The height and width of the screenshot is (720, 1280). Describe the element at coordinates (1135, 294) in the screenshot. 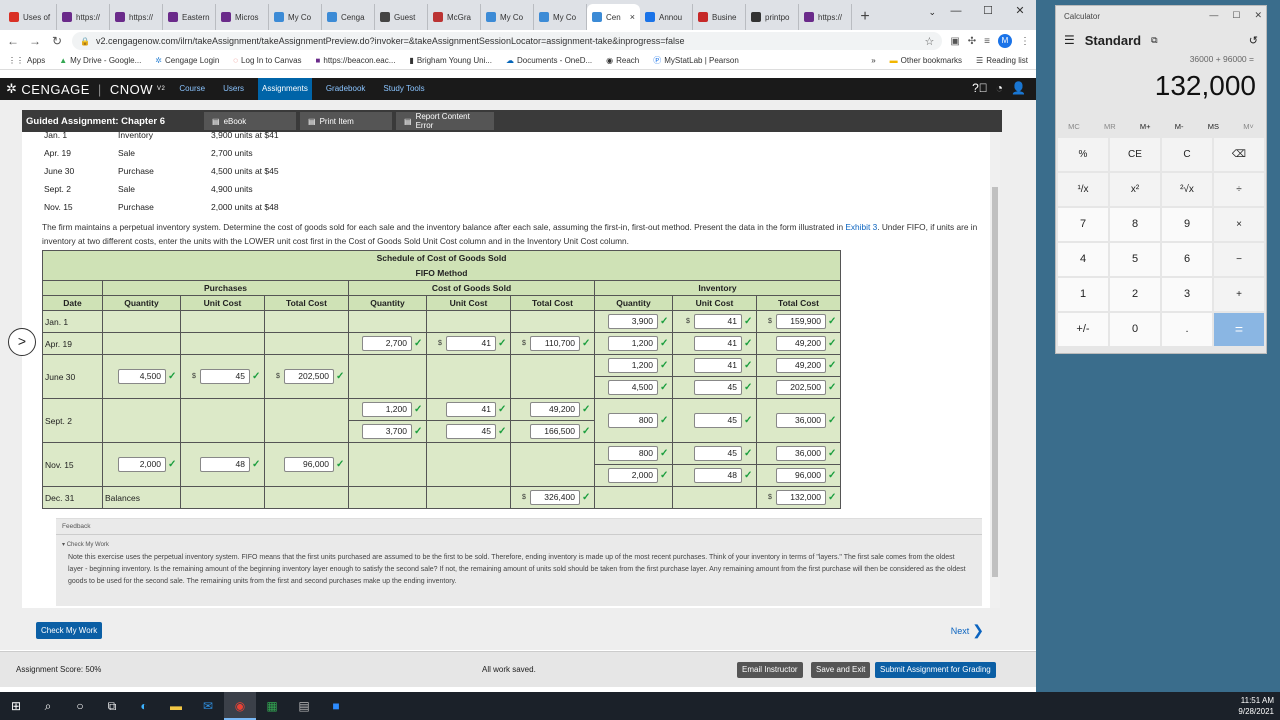

I see `digit-2-key: 2` at that location.